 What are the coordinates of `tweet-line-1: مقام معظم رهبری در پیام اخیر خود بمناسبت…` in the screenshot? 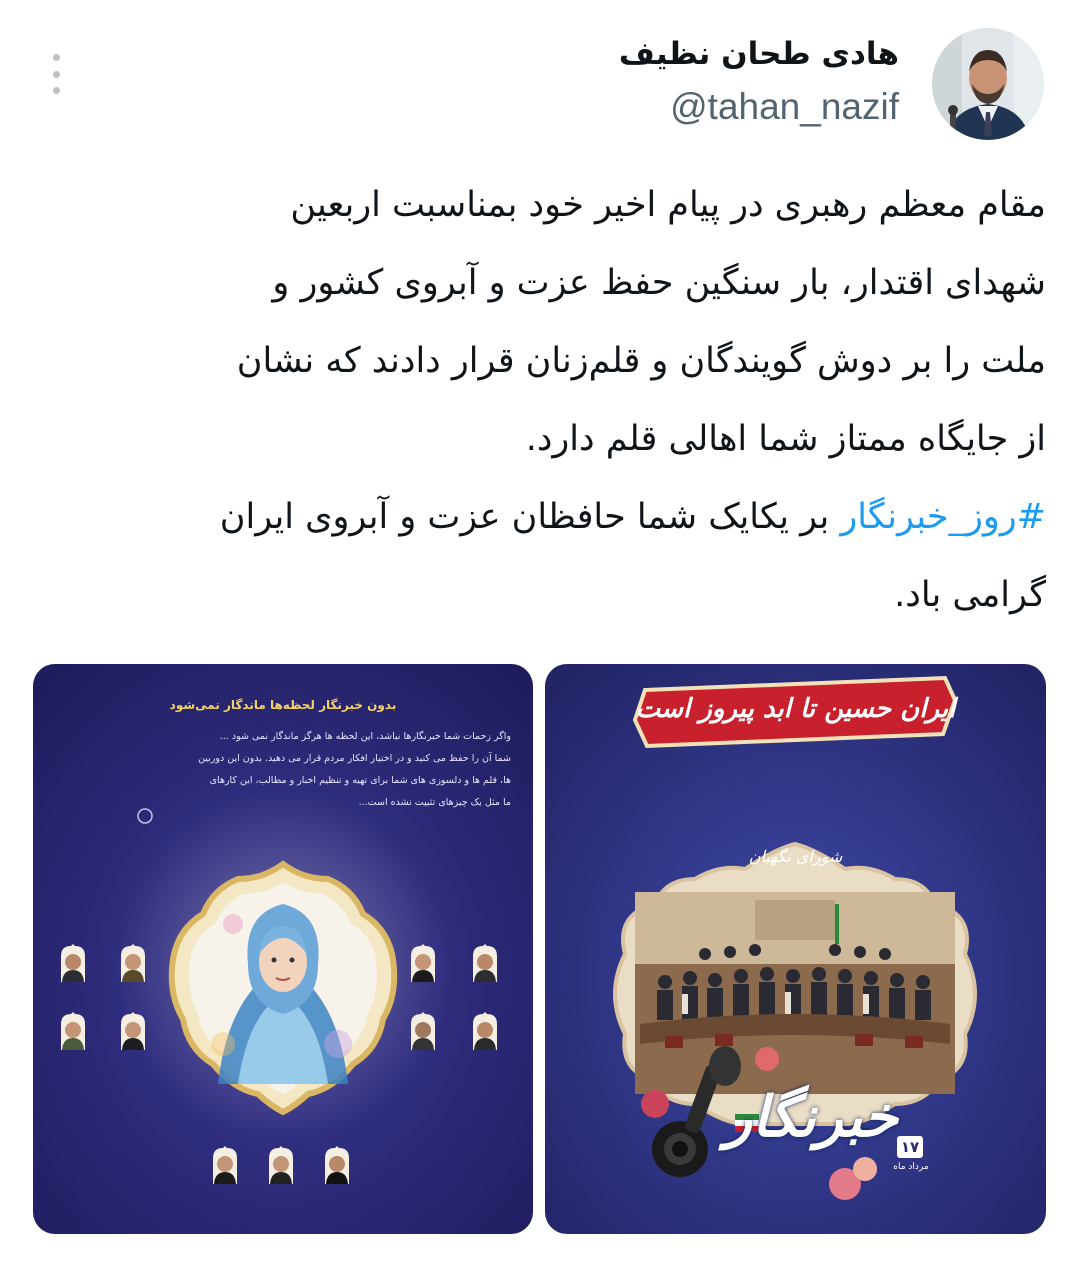 It's located at (668, 205).